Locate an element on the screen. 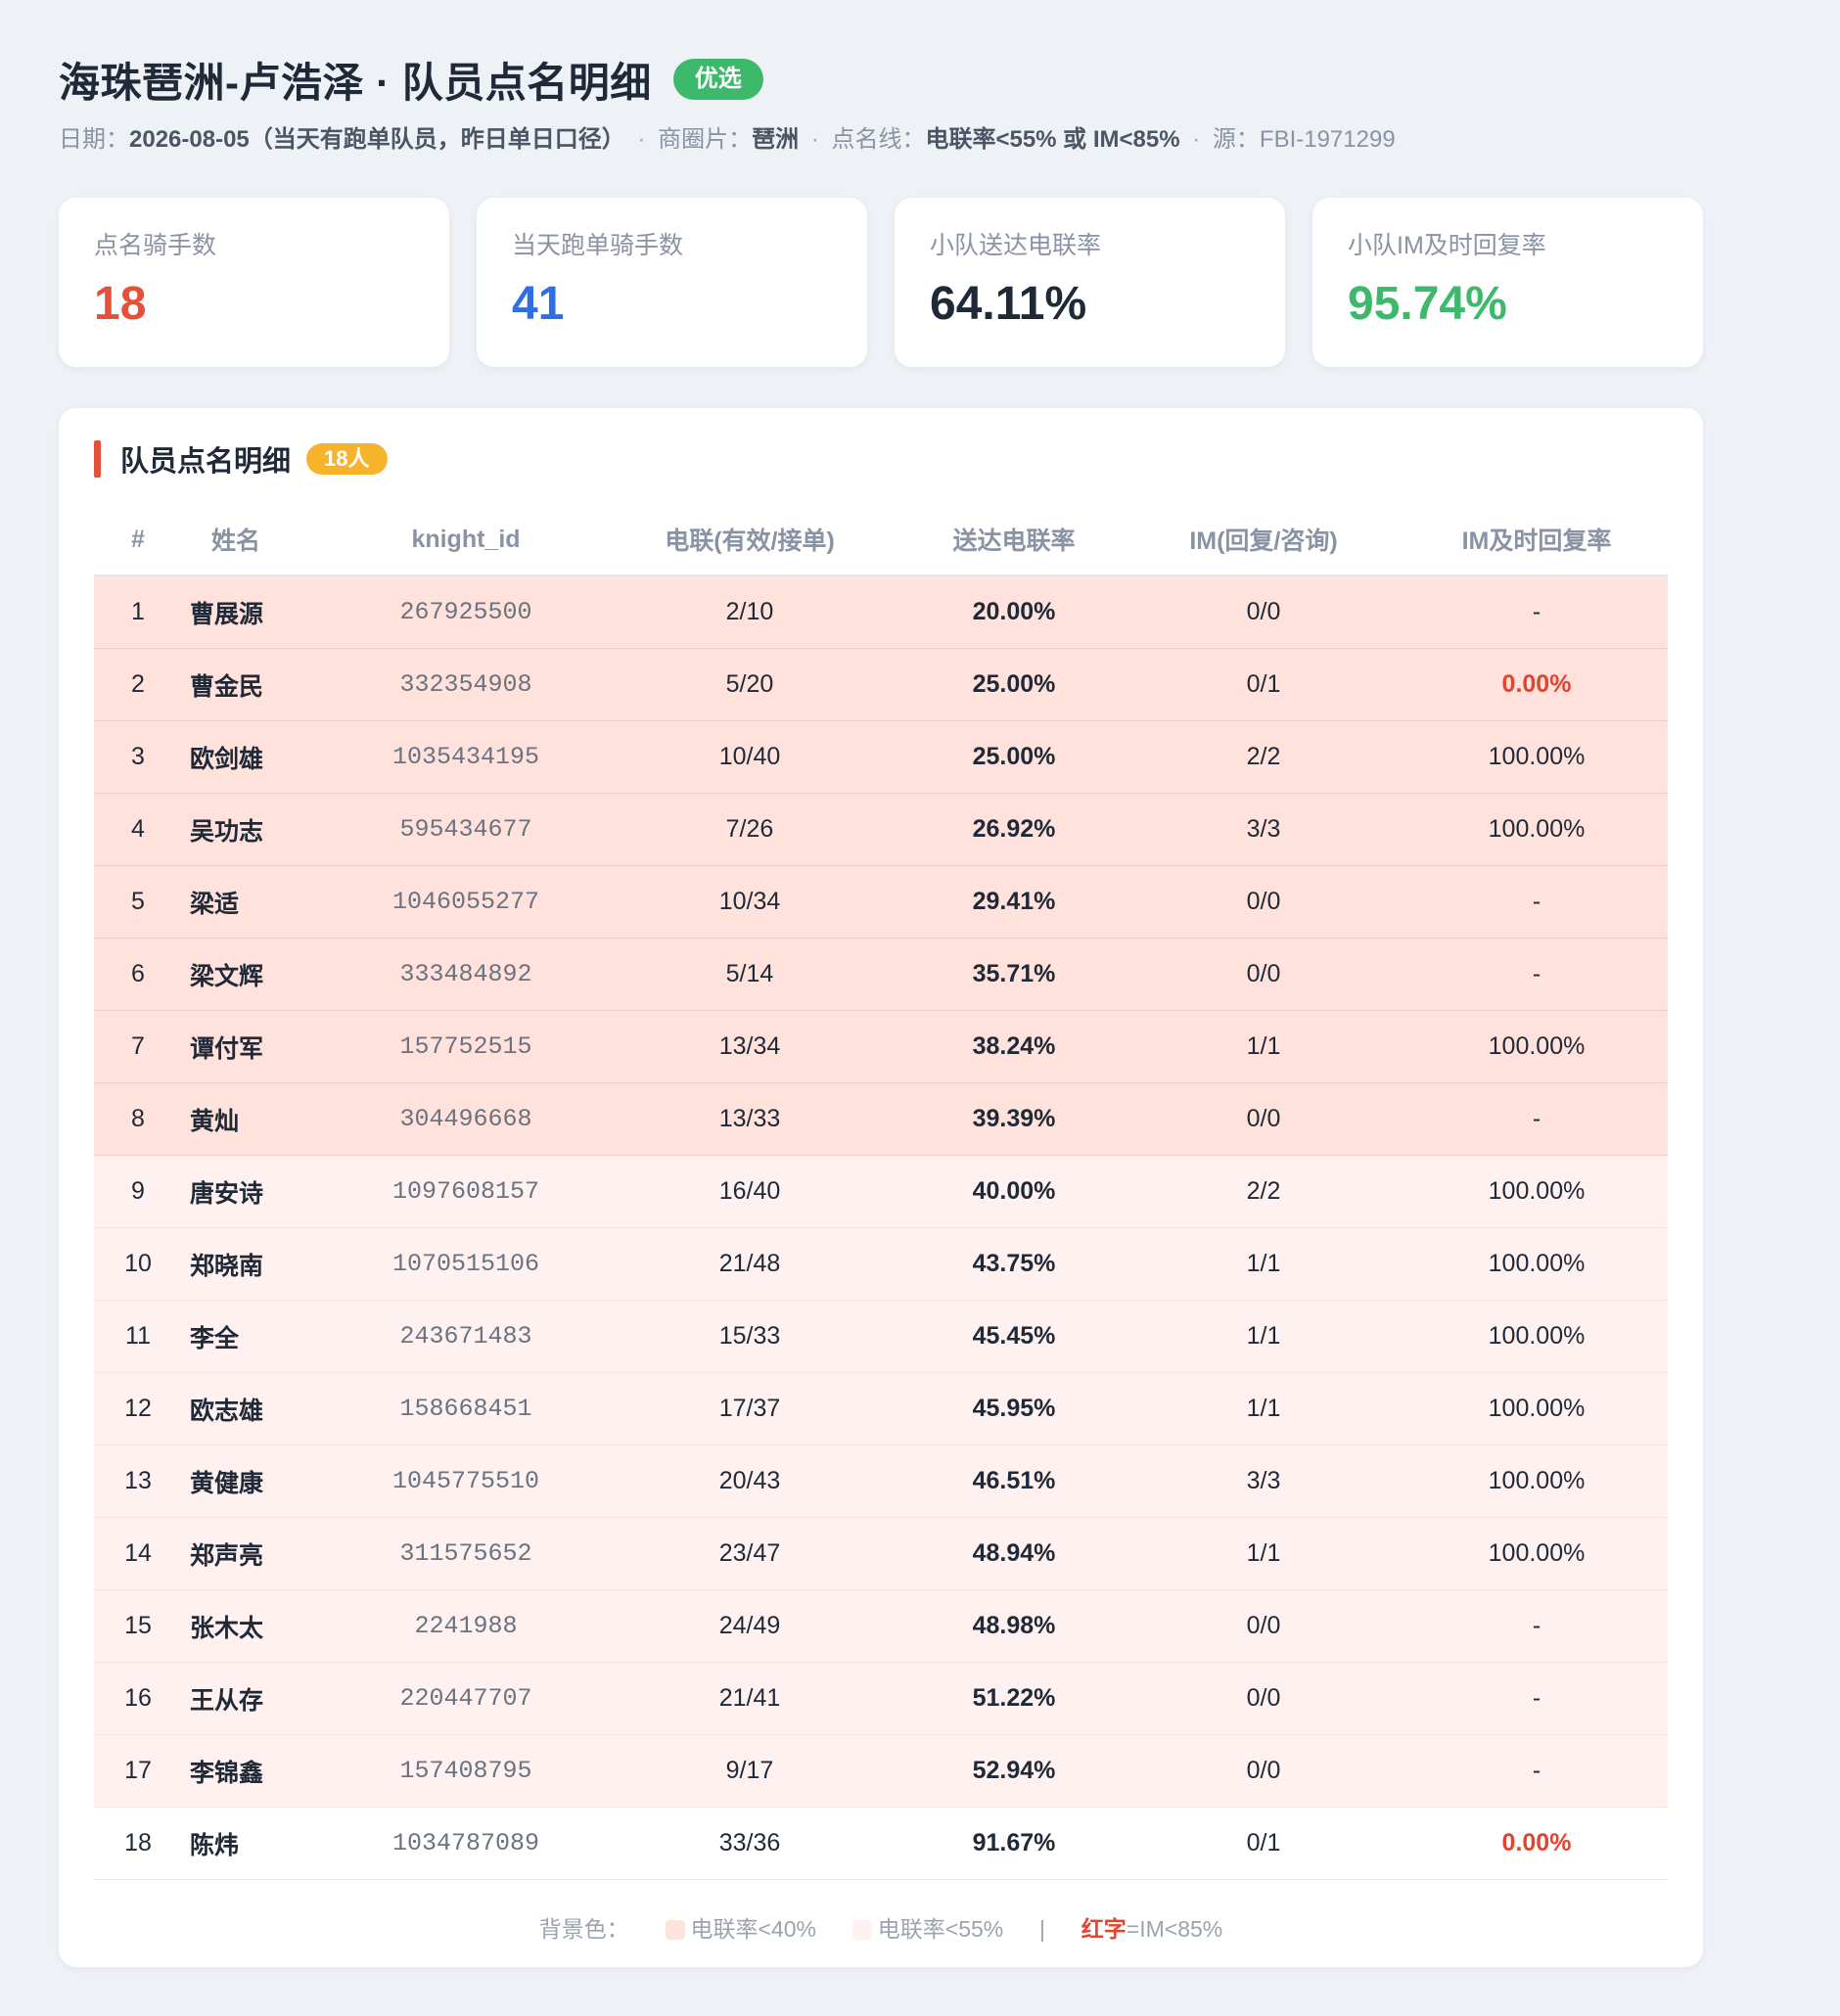  row-index: 10 is located at coordinates (138, 1264).